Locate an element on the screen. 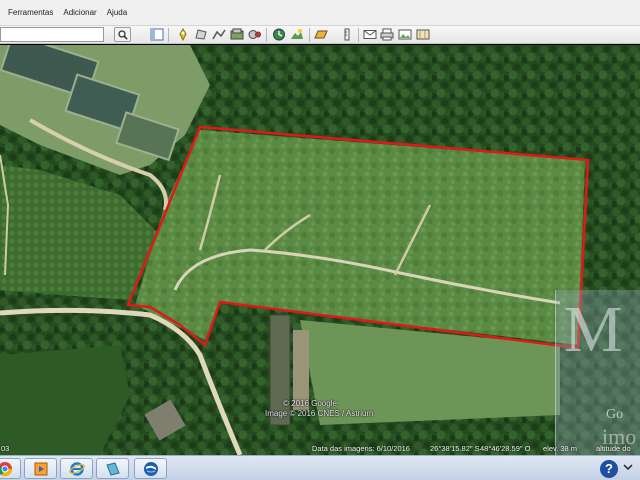 The width and height of the screenshot is (640, 480). save-image-icon is located at coordinates (405, 34).